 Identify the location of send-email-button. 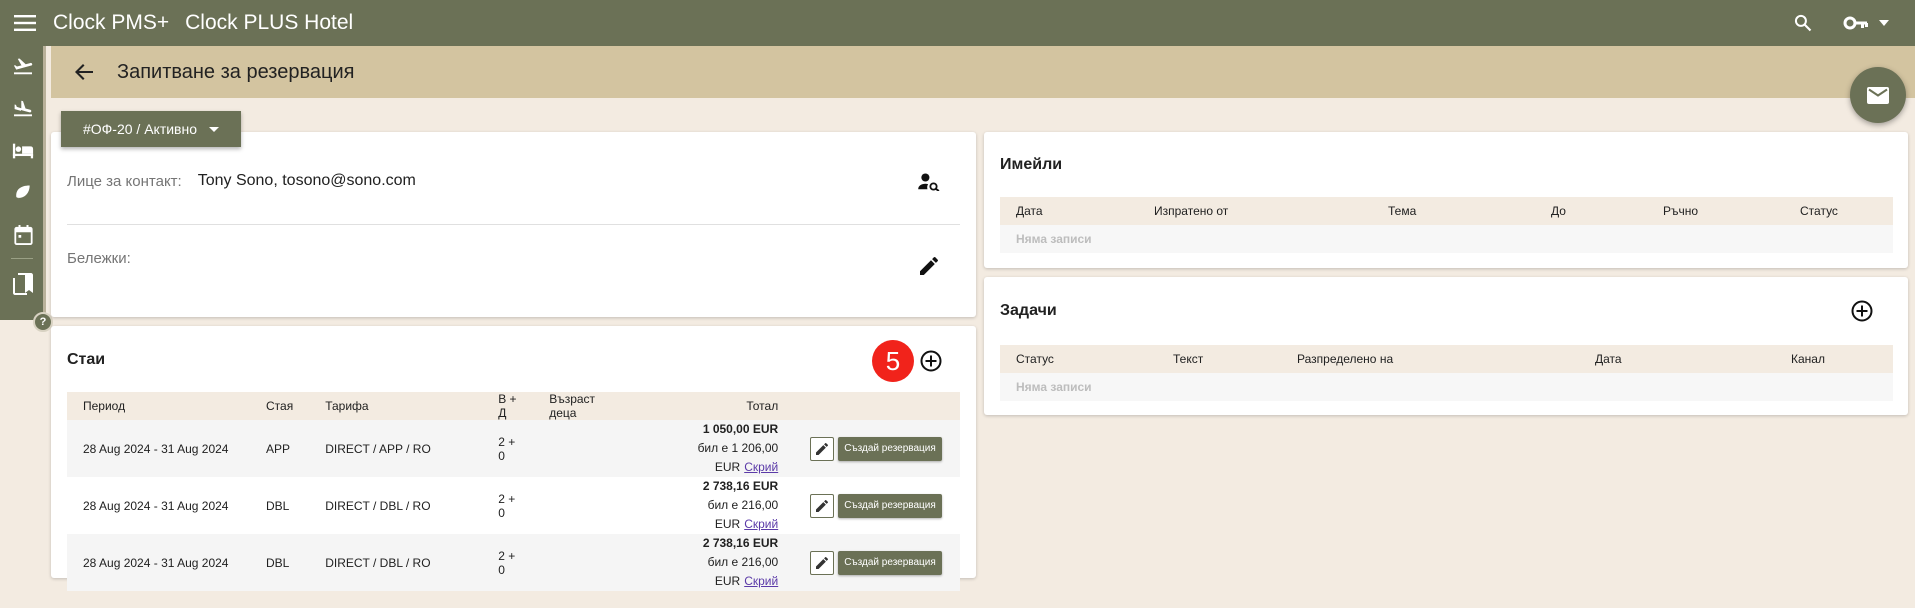
(1878, 95).